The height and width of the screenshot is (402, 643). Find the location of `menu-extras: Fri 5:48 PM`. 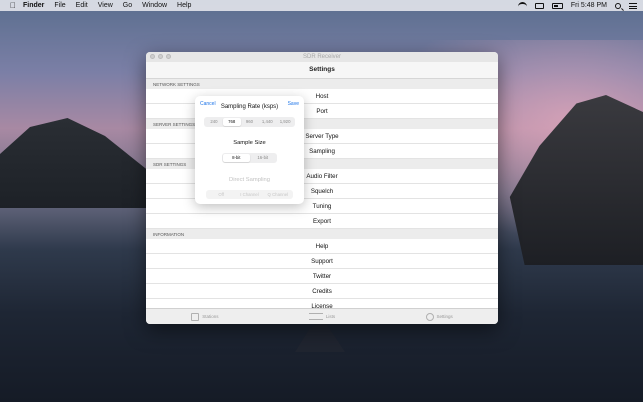

menu-extras: Fri 5:48 PM is located at coordinates (577, 5).